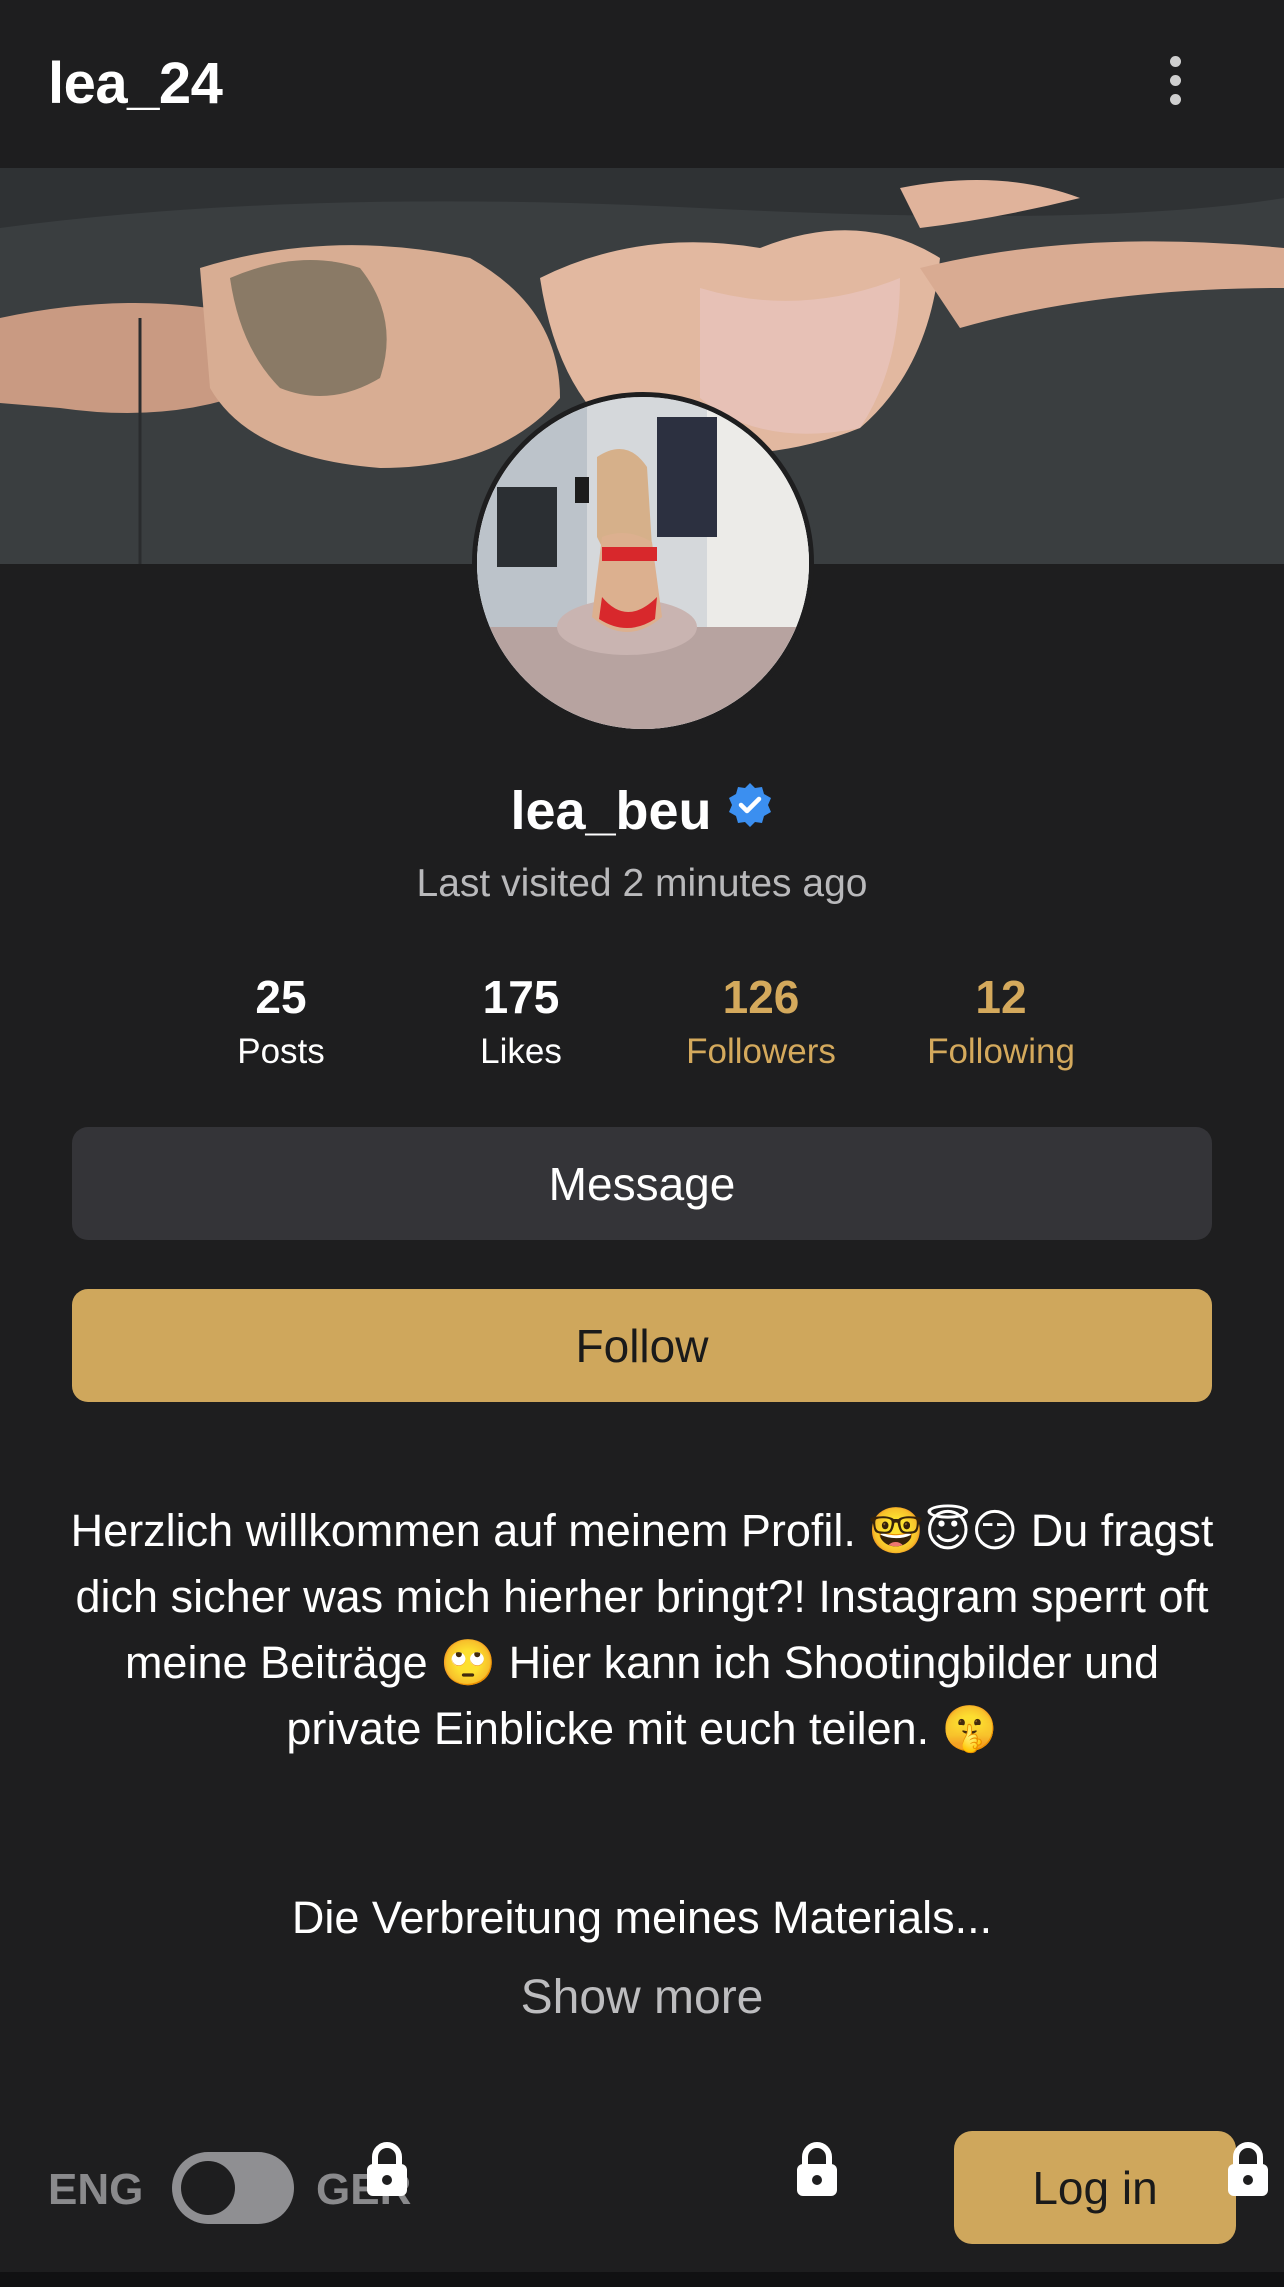 Image resolution: width=1284 pixels, height=2287 pixels. I want to click on stat-likes: 175 Likes, so click(521, 1021).